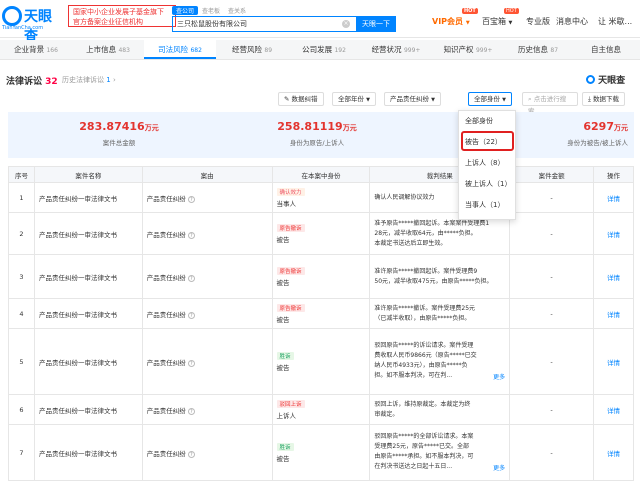 The height and width of the screenshot is (490, 640). What do you see at coordinates (422, 318) in the screenshot?
I see `result-line: （已减半收取），由原告*****负担。` at bounding box center [422, 318].